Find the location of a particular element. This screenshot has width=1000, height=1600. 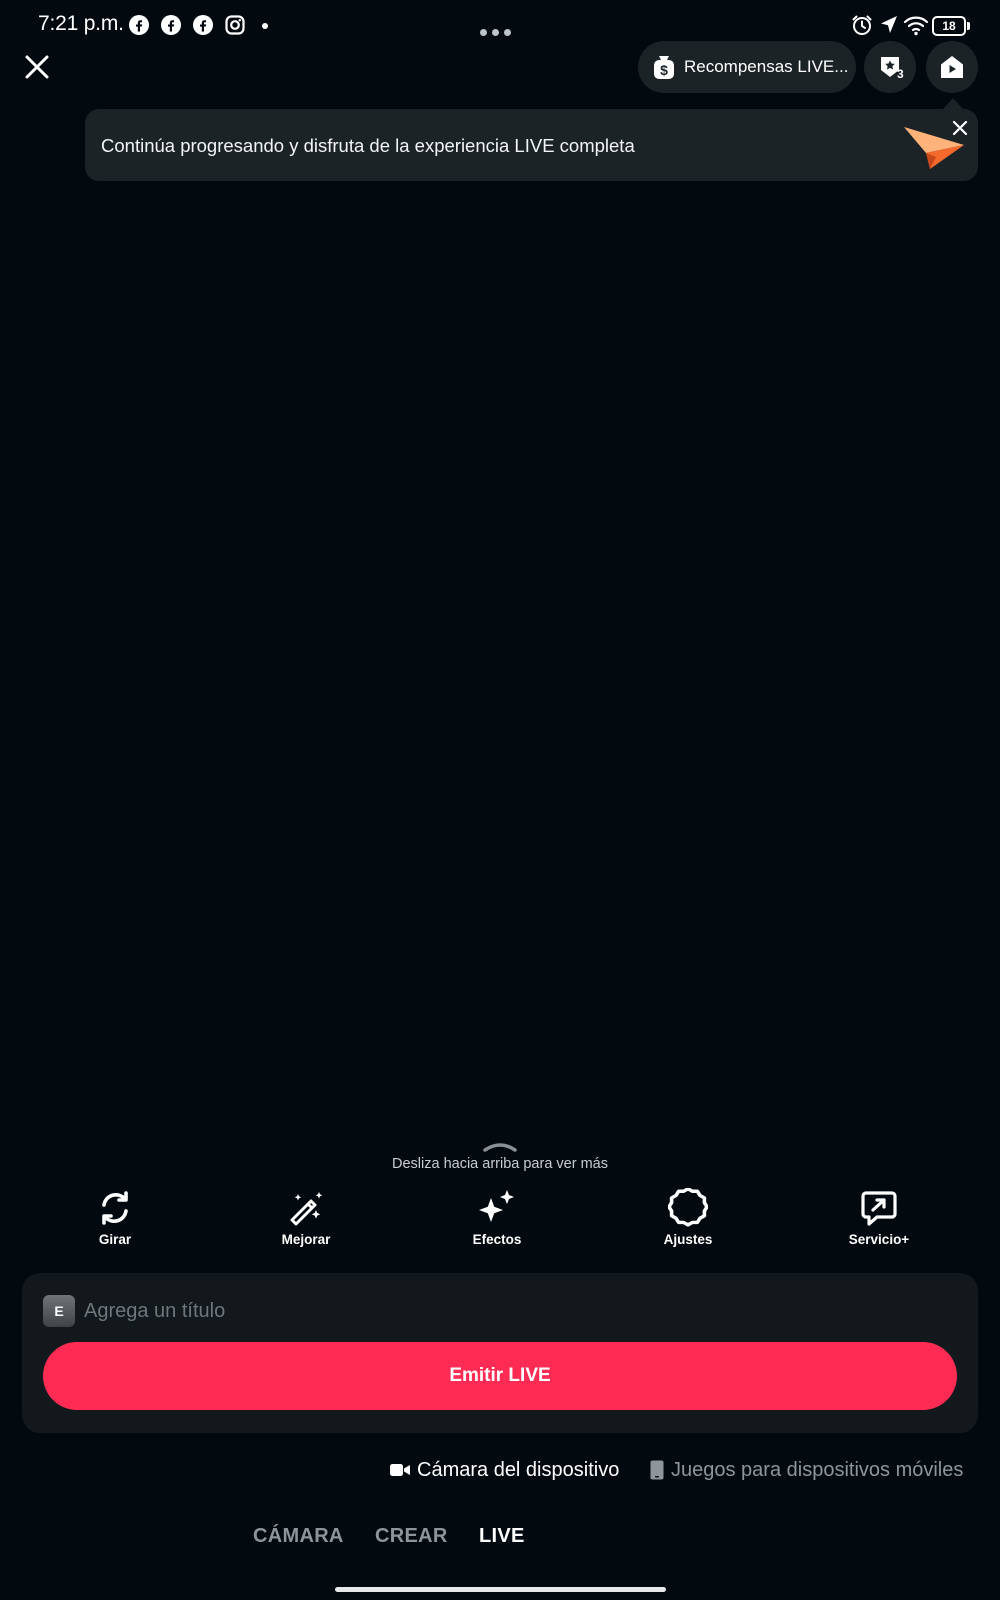

home-indicator is located at coordinates (500, 1589).